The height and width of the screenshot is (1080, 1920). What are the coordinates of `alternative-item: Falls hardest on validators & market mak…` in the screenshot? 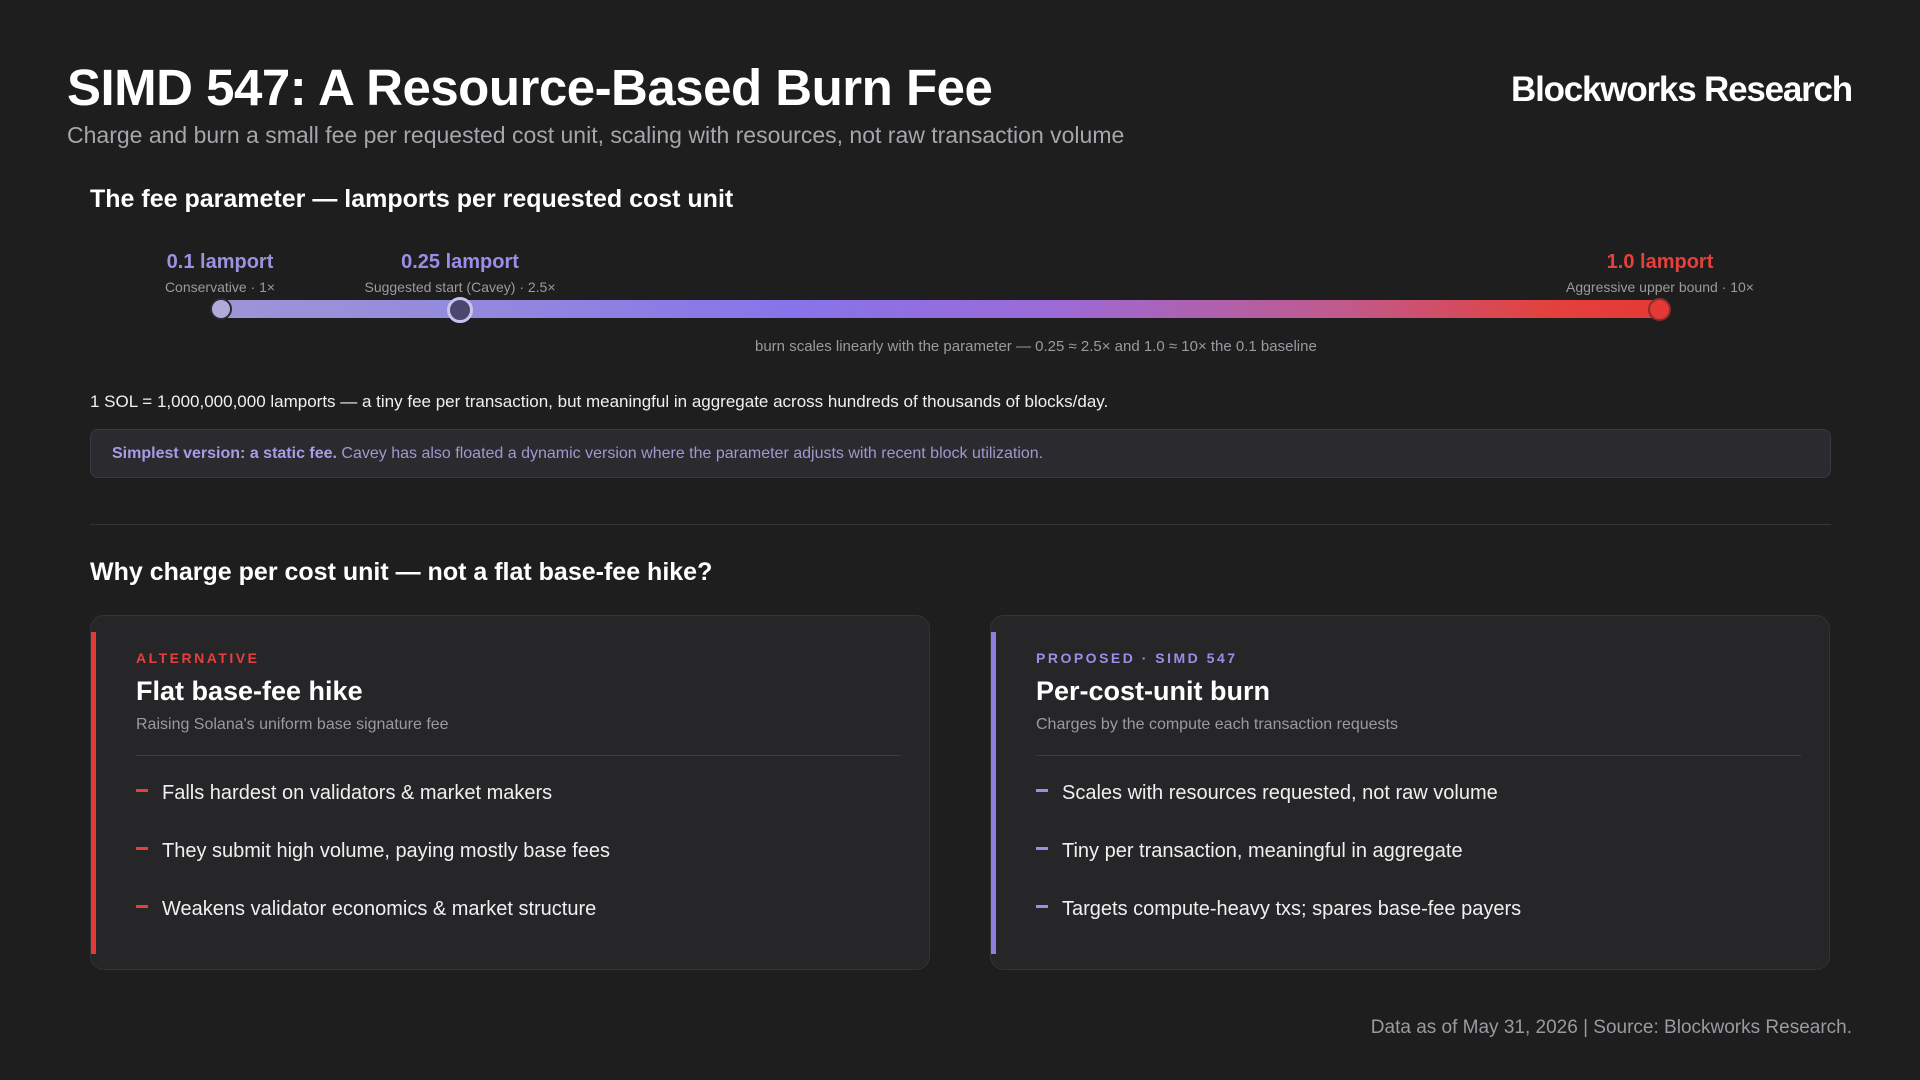 It's located at (344, 793).